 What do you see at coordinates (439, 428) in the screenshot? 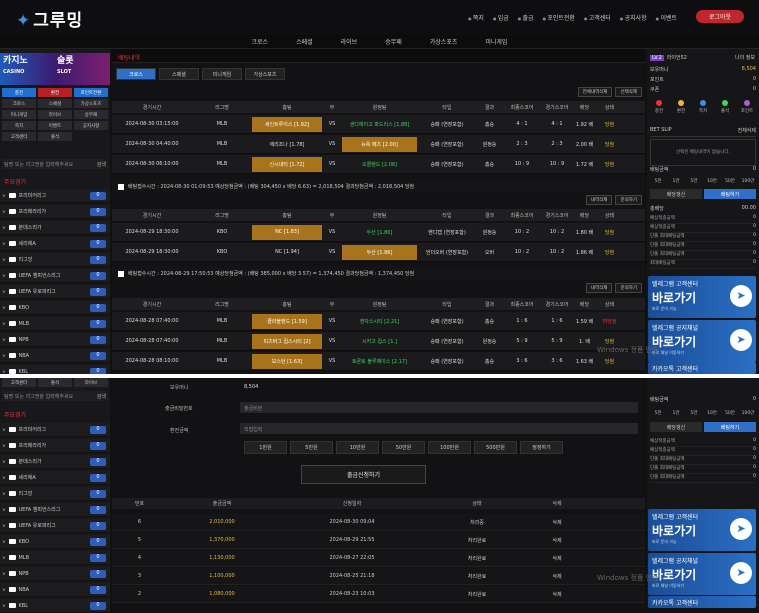
I see `wd-amount-input: 직접입력` at bounding box center [439, 428].